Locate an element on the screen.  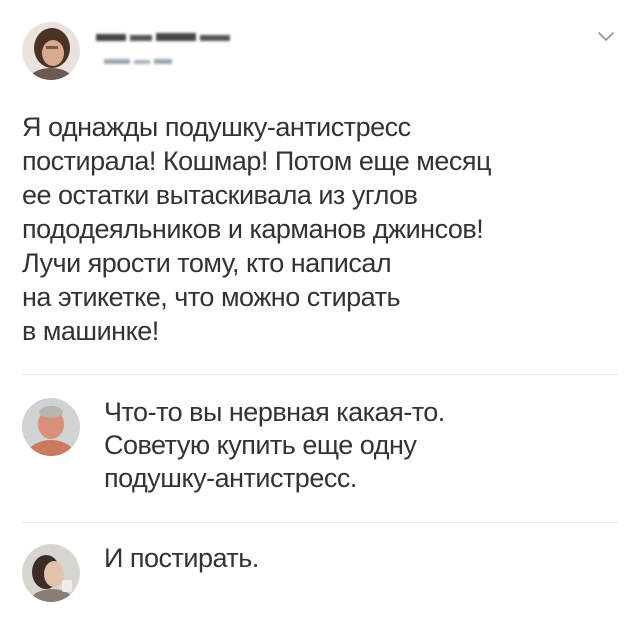
tweet-text-line: постирала! Кошмар! Потом еще месяц is located at coordinates (256, 161).